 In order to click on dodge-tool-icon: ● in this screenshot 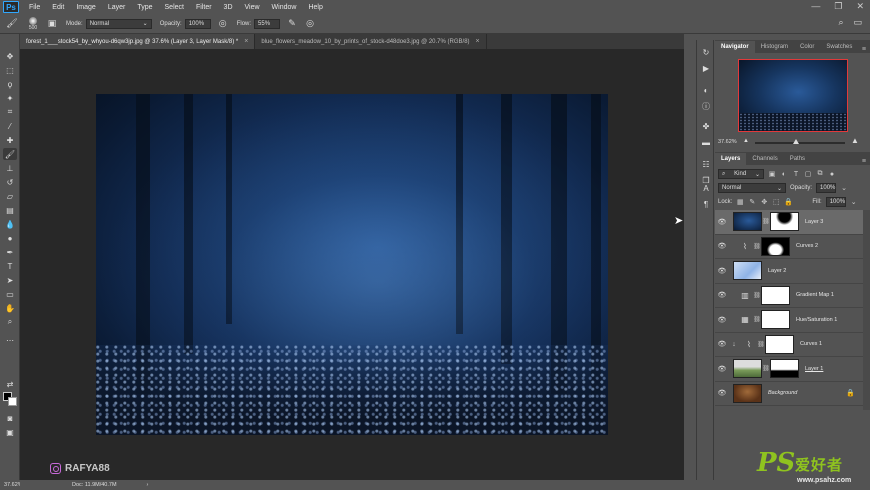, I will do `click(10, 238)`.